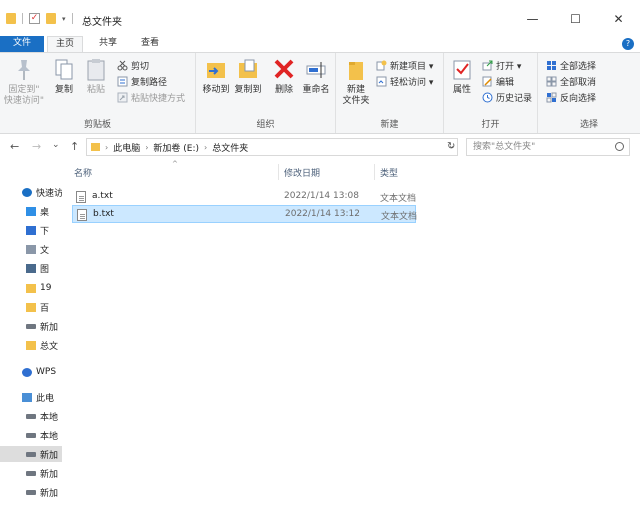 The height and width of the screenshot is (510, 640). I want to click on up-button: ↑, so click(74, 146).